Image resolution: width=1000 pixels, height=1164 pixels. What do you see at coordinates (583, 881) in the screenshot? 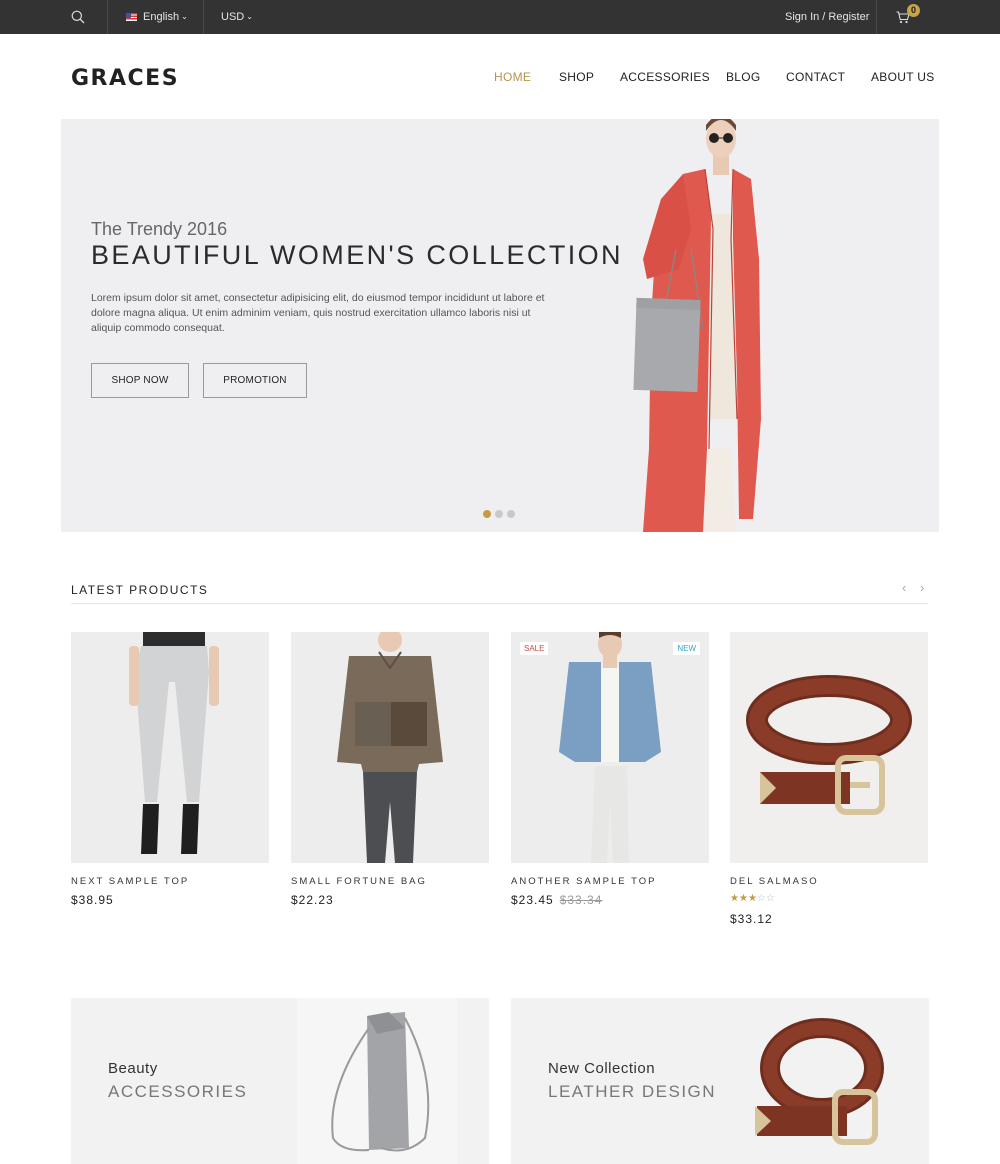
I see `product-name: ANOTHER SAMPLE TOP` at bounding box center [583, 881].